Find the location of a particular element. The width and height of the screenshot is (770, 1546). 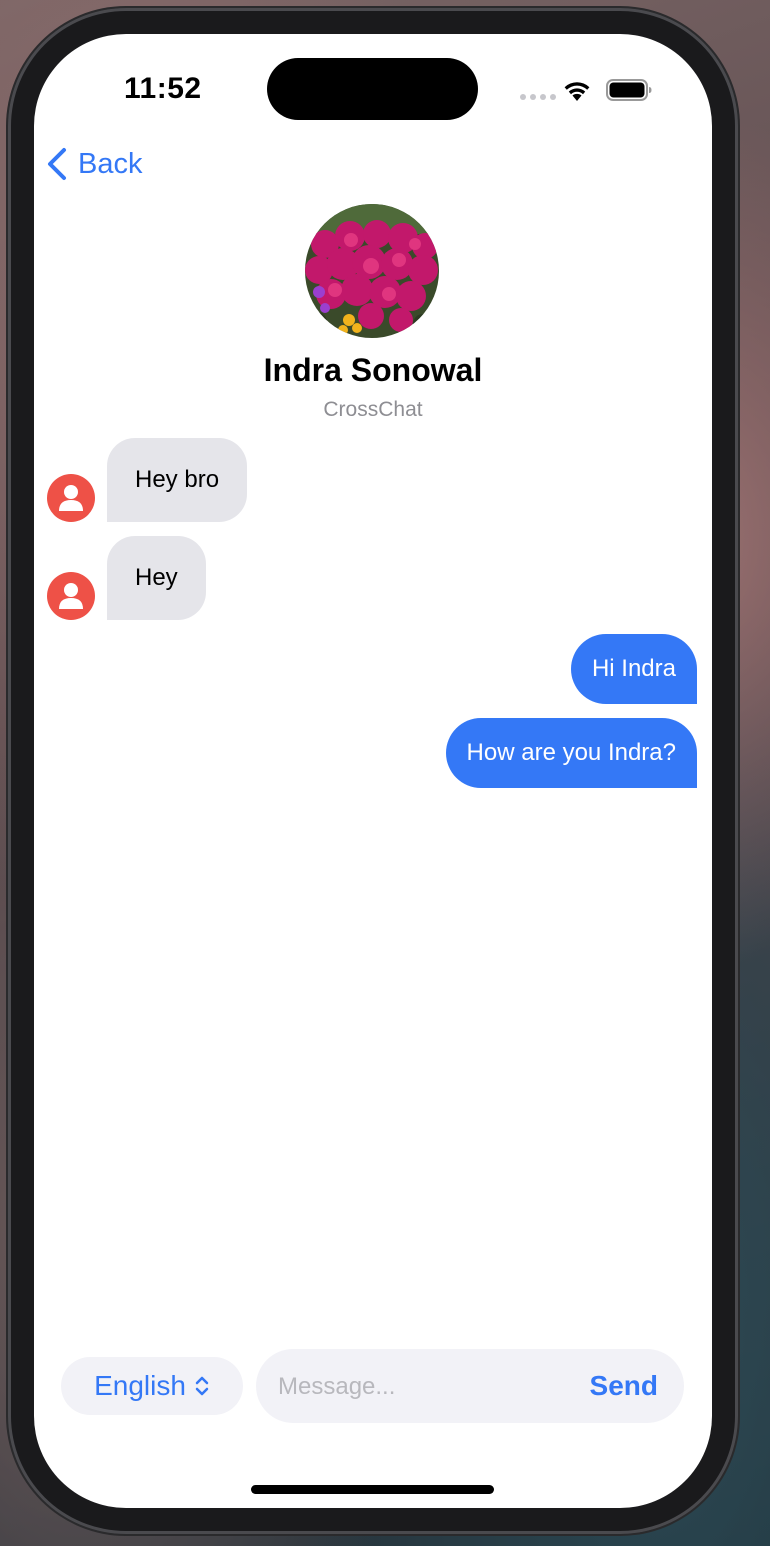

message-input is located at coordinates (428, 1387).